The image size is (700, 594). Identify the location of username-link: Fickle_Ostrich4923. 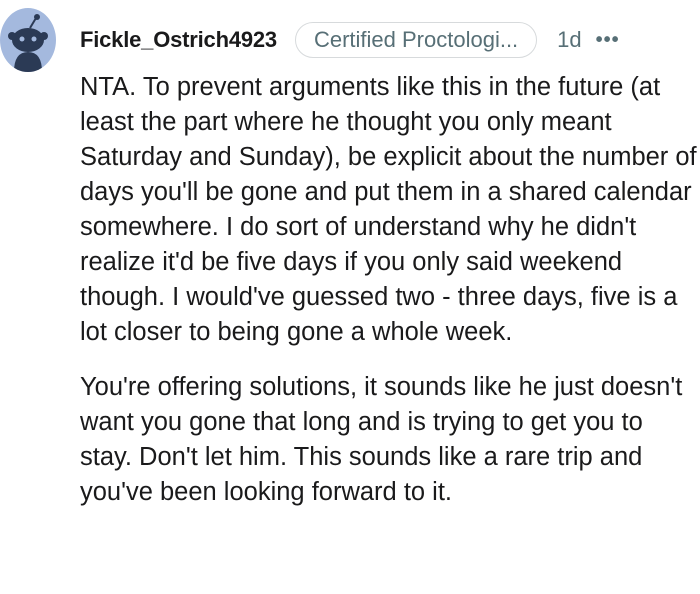
(178, 40).